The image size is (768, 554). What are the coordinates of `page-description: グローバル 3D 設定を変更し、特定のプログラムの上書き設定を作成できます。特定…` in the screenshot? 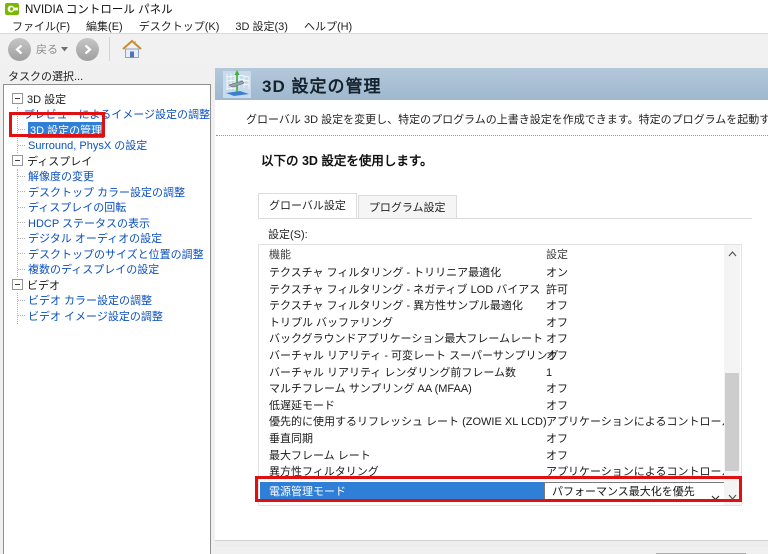 It's located at (507, 120).